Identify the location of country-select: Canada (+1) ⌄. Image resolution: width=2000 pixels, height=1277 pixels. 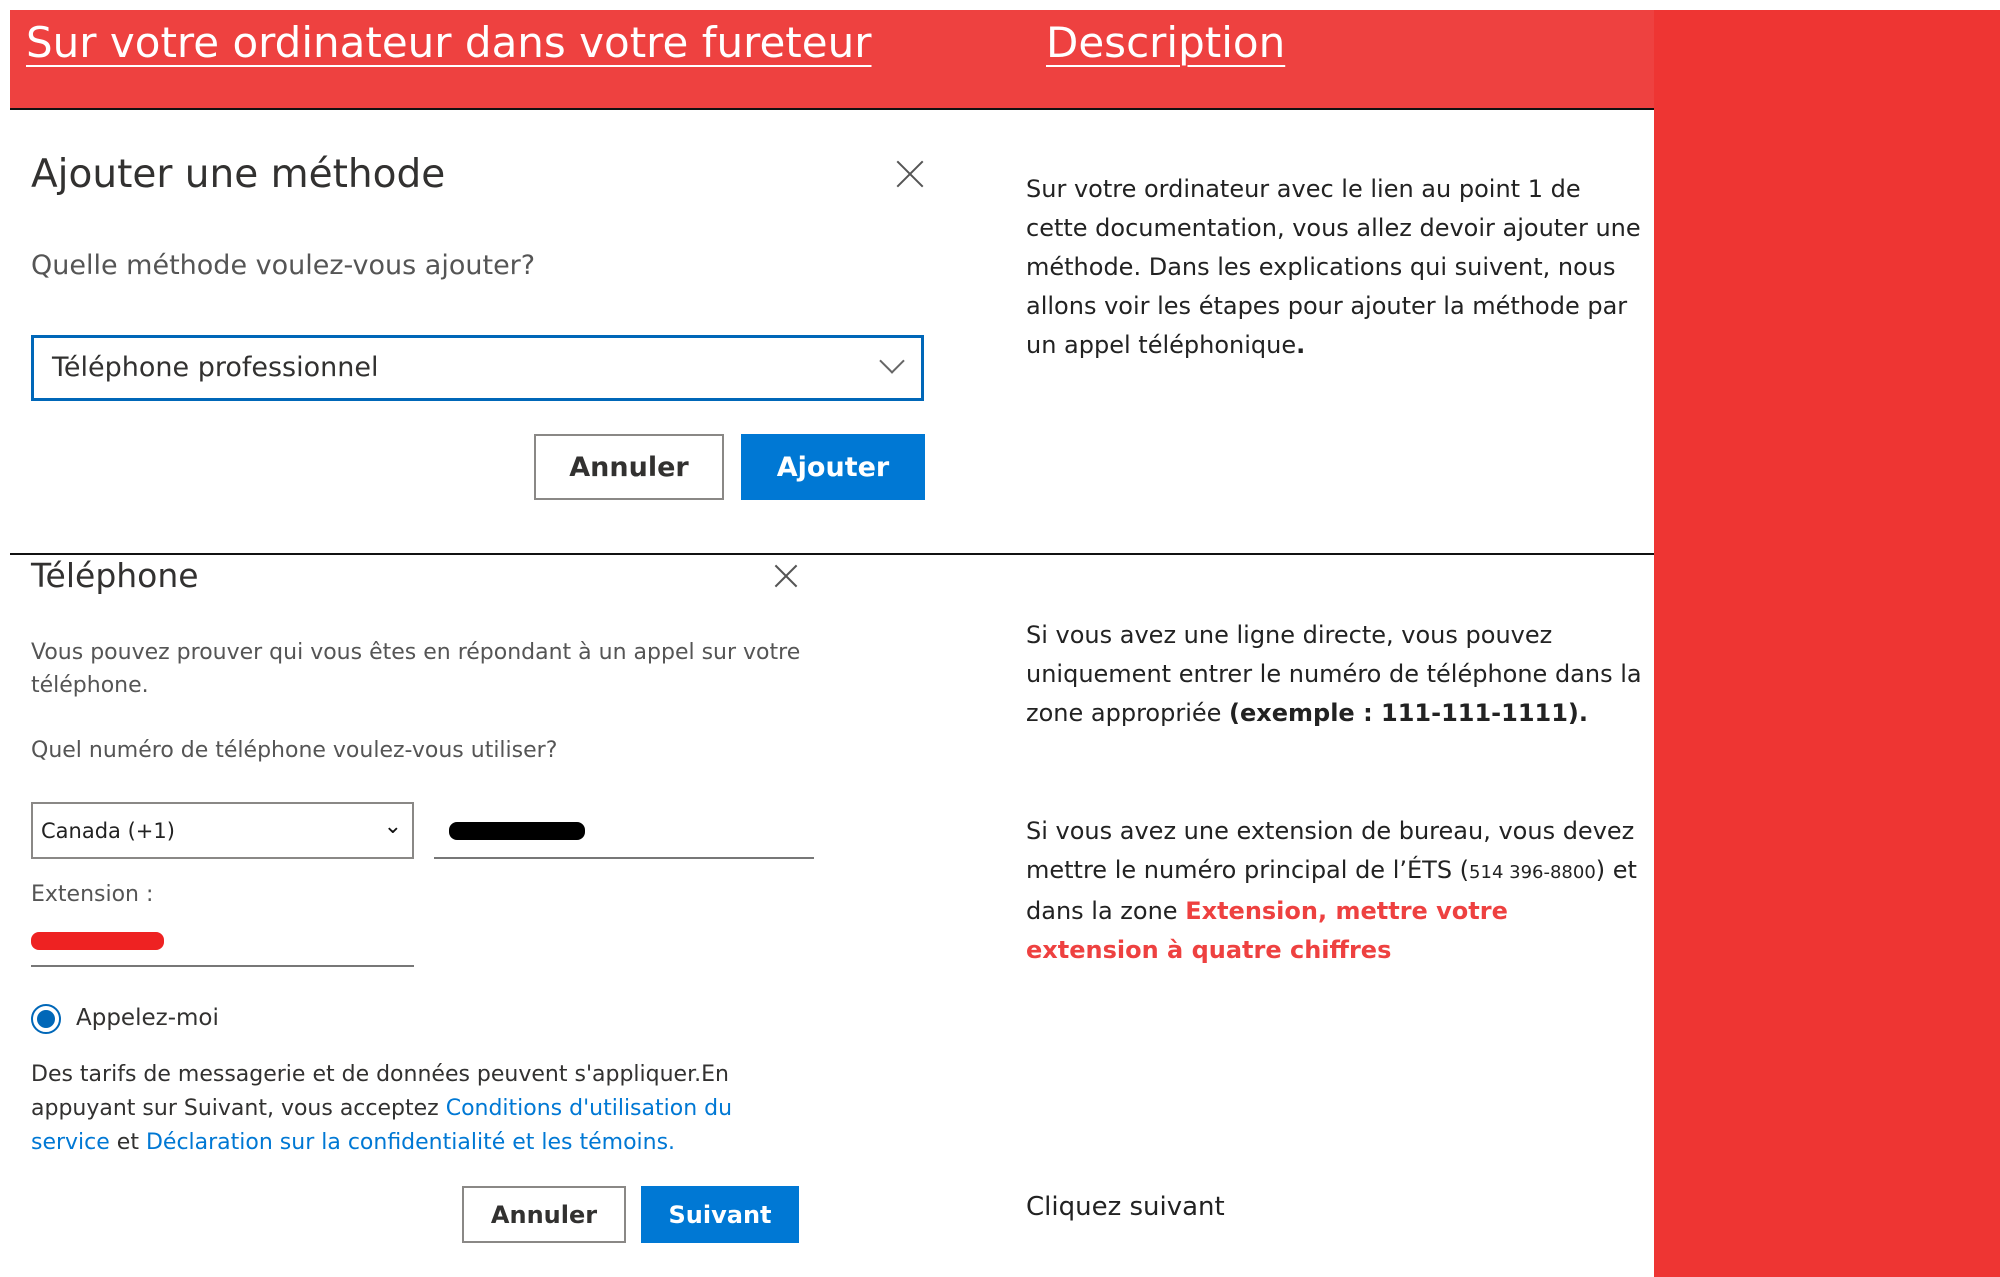
(222, 830).